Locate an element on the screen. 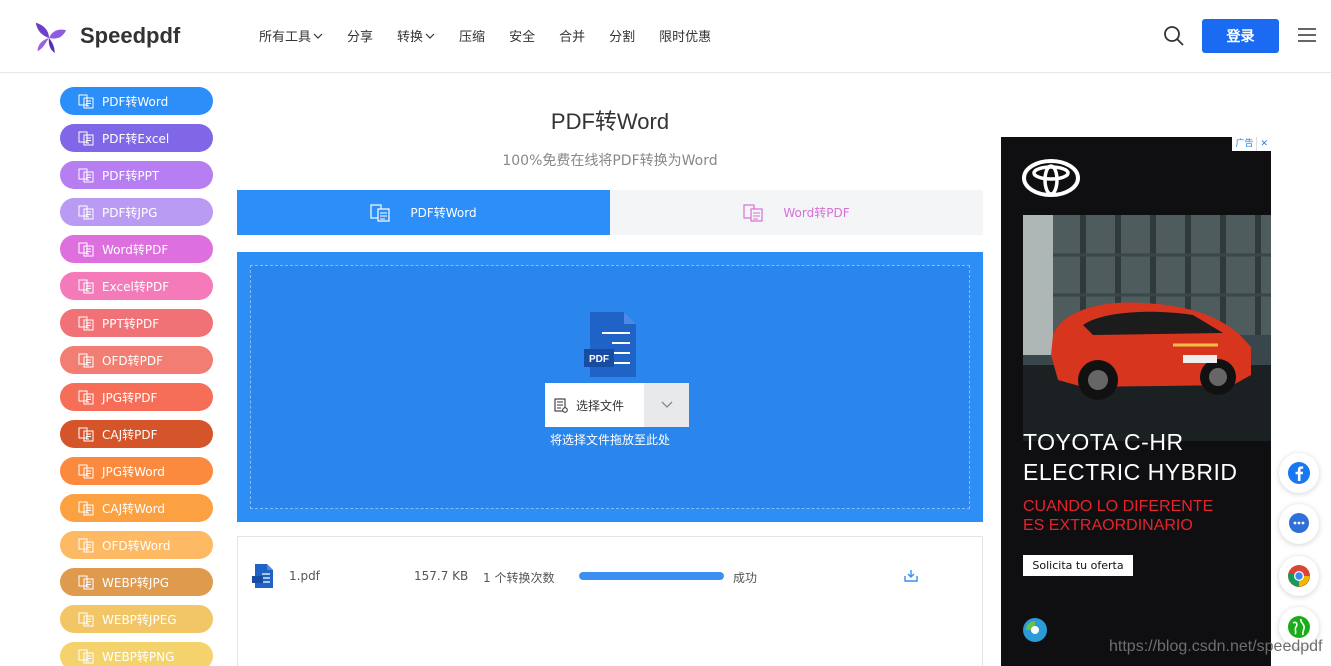  nav-share: 分享 is located at coordinates (360, 35).